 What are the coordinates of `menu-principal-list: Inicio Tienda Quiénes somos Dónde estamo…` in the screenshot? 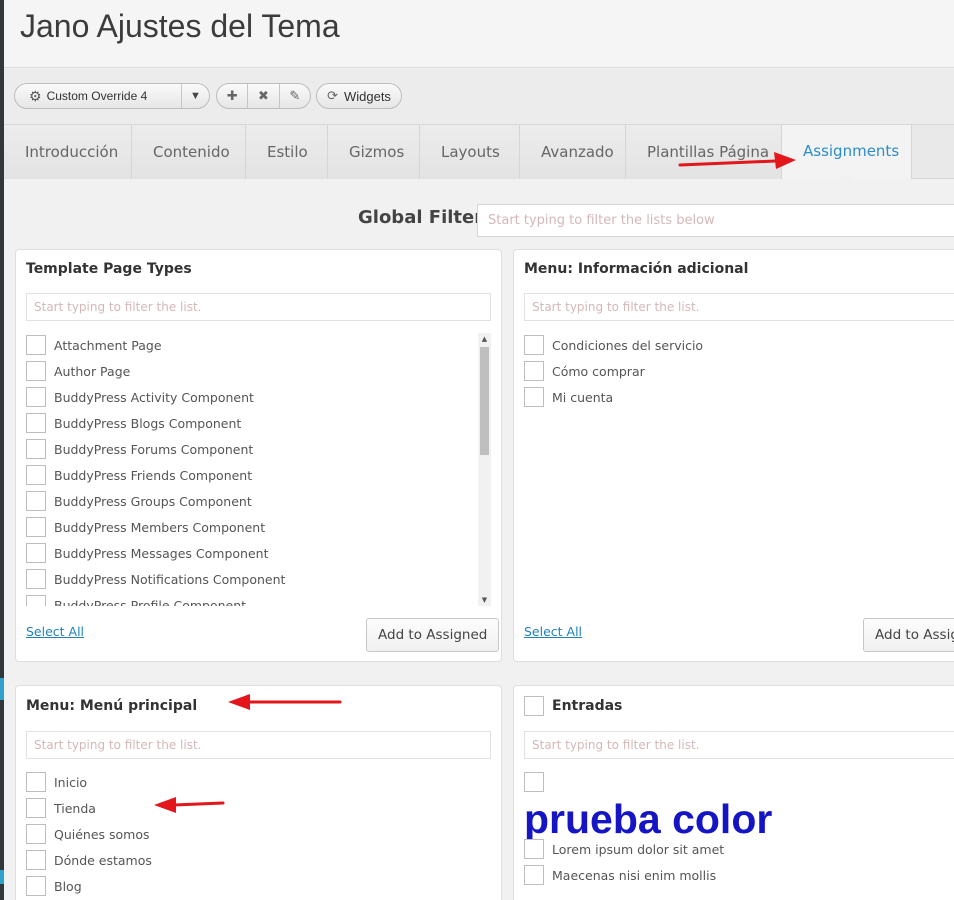 It's located at (89, 834).